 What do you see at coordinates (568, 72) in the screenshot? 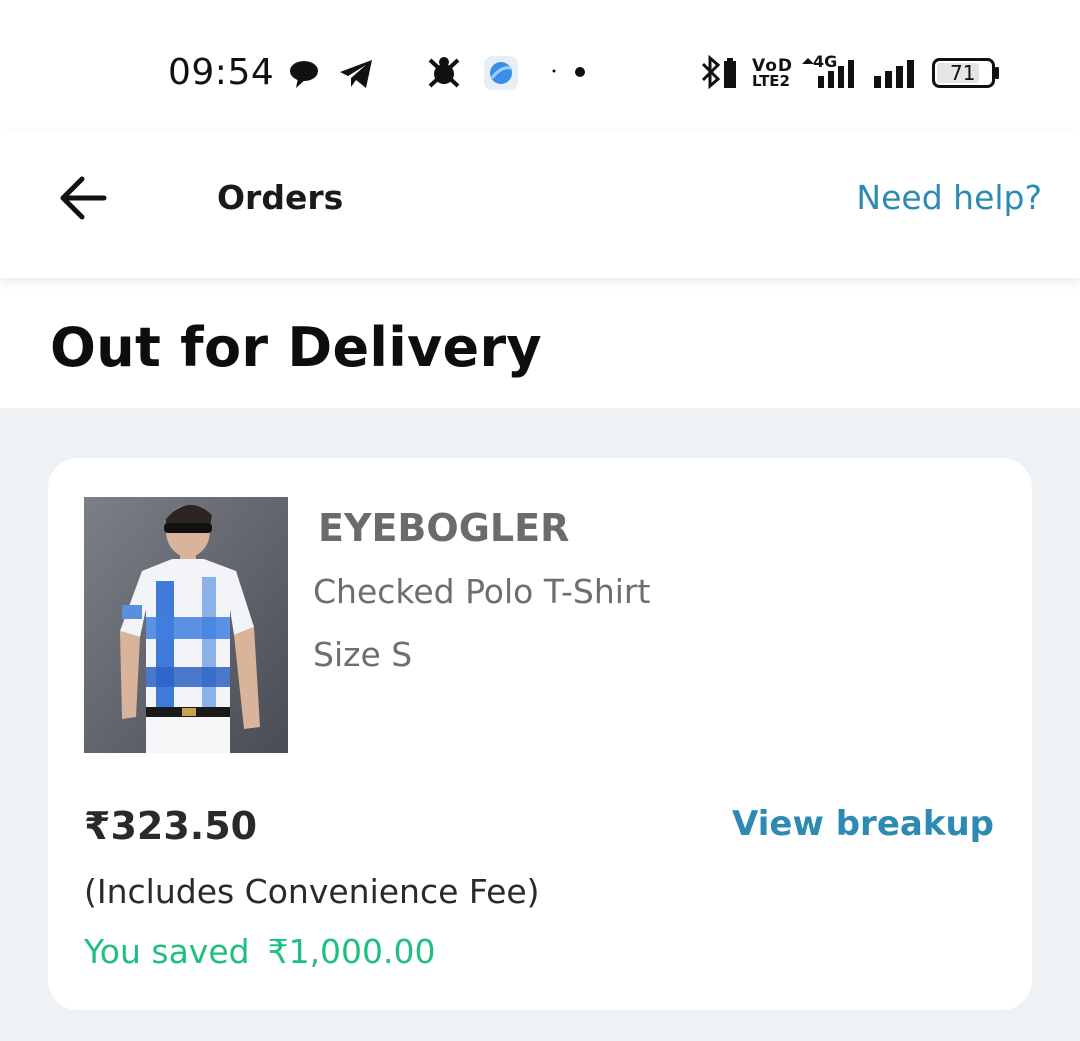
I see `dots-icon` at bounding box center [568, 72].